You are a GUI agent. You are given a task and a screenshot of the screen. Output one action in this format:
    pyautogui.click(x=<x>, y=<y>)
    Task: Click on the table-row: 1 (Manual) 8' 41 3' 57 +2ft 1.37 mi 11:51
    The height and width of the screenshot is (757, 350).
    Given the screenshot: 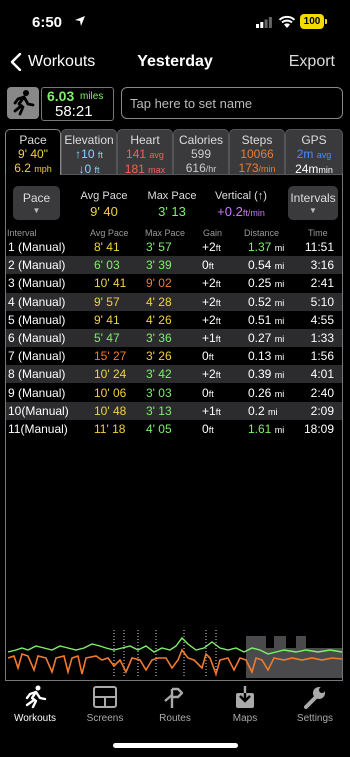 What is the action you would take?
    pyautogui.click(x=174, y=247)
    